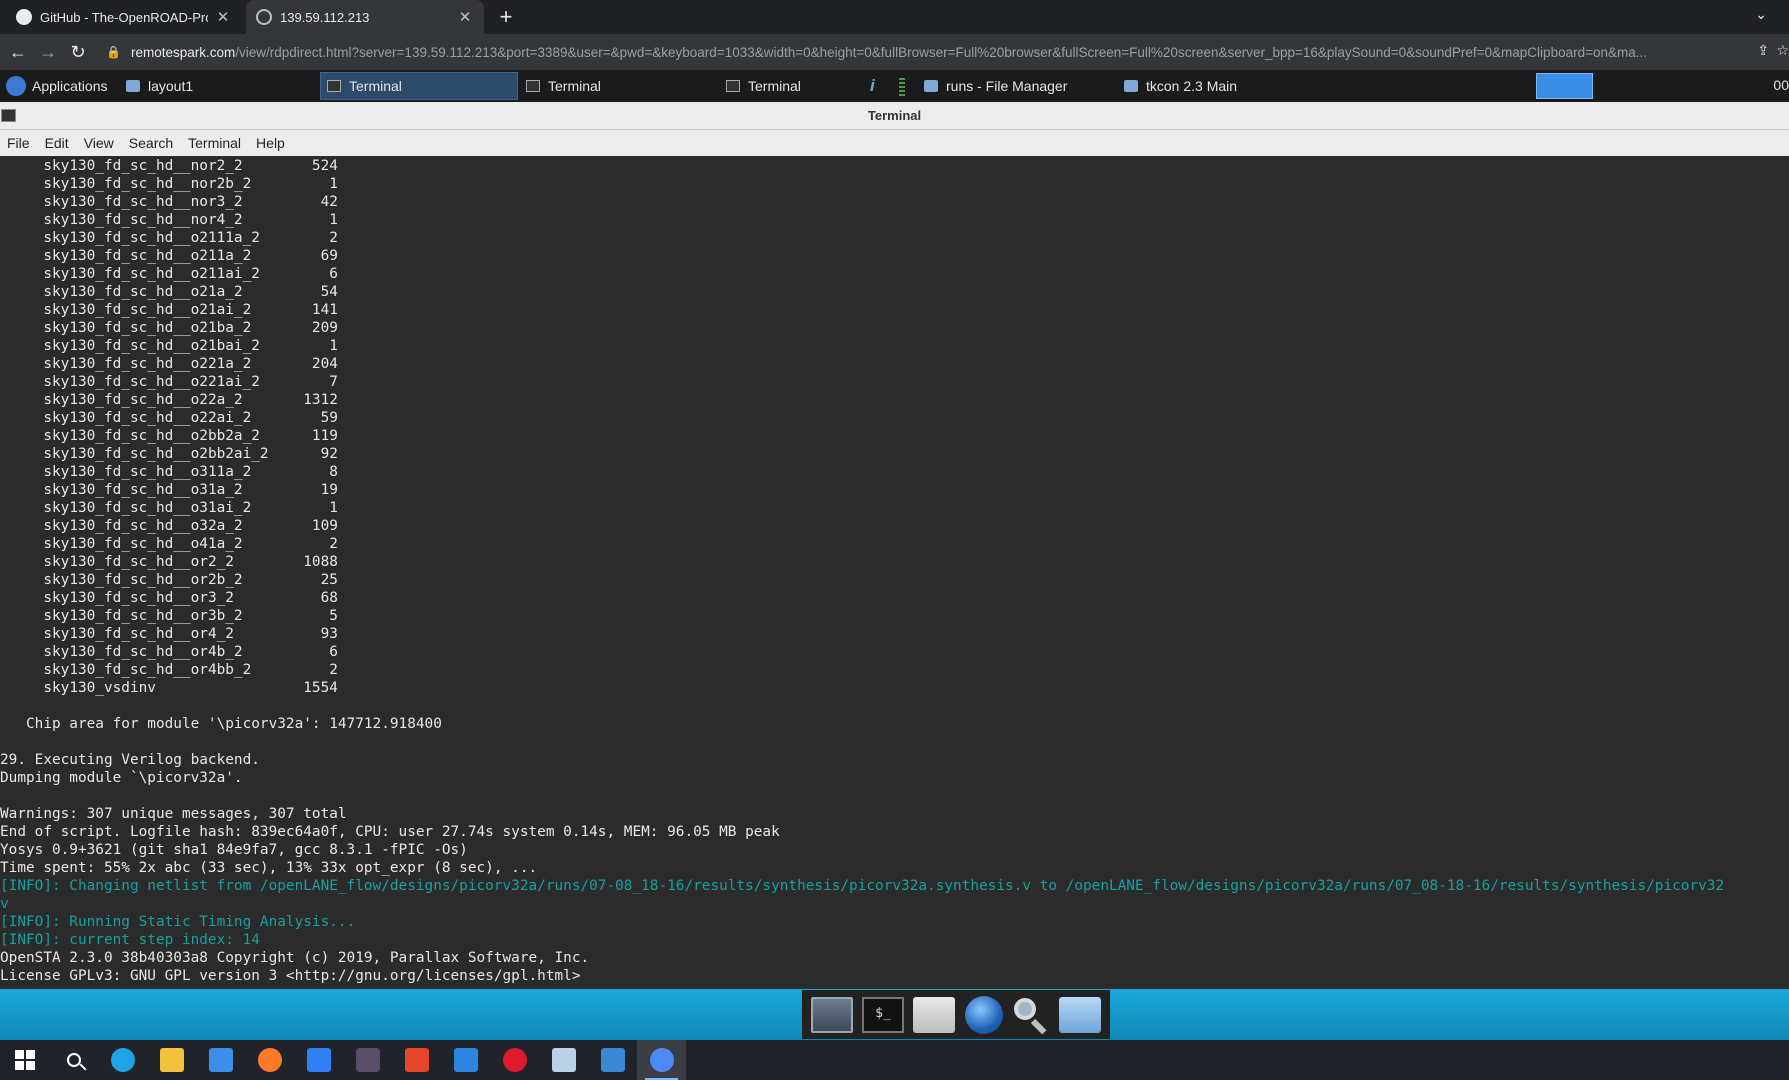 This screenshot has width=1789, height=1080. Describe the element at coordinates (171, 1060) in the screenshot. I see `file-explorer-icon` at that location.